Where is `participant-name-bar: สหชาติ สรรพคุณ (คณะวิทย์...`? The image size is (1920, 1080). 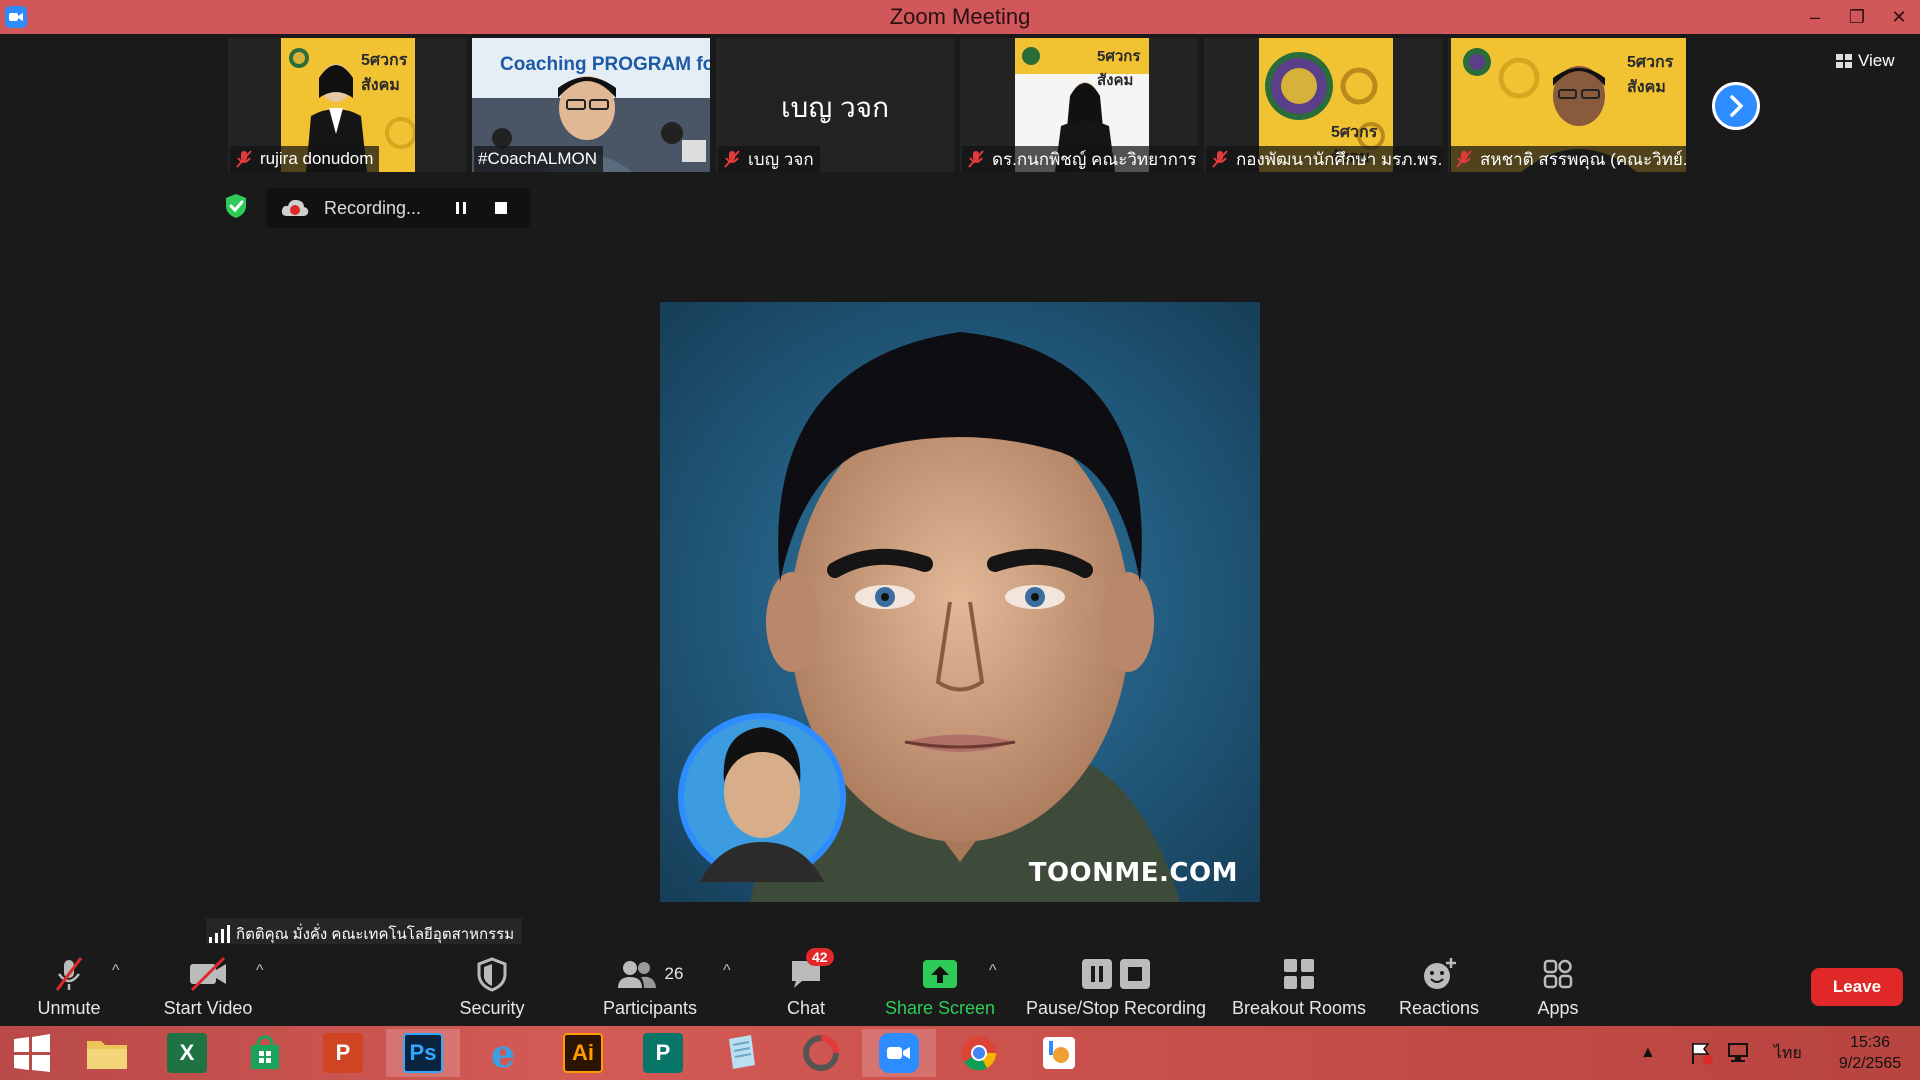
participant-name-bar: สหชาติ สรรพคุณ (คณะวิทย์... is located at coordinates (1568, 159).